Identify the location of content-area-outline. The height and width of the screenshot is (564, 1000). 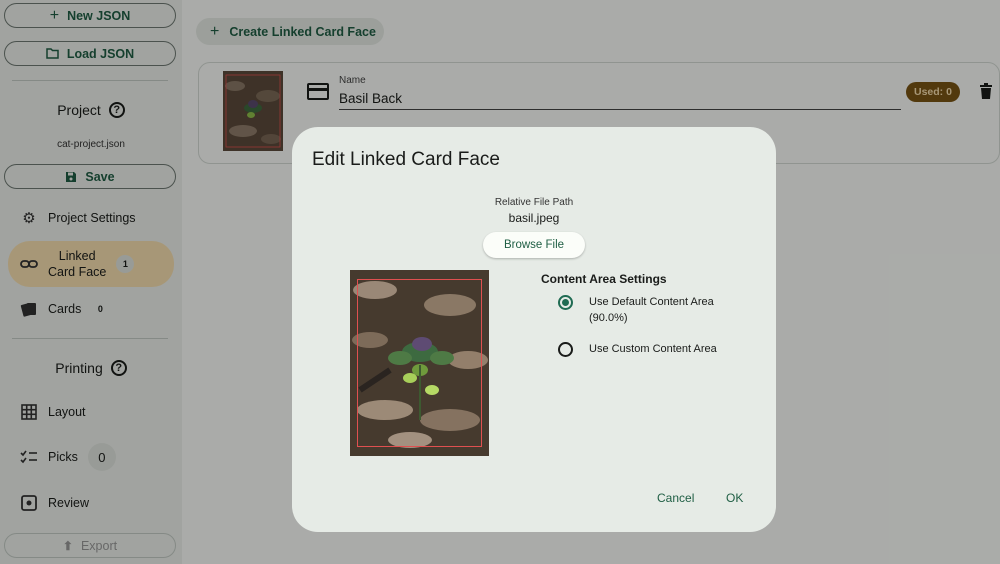
(419, 363).